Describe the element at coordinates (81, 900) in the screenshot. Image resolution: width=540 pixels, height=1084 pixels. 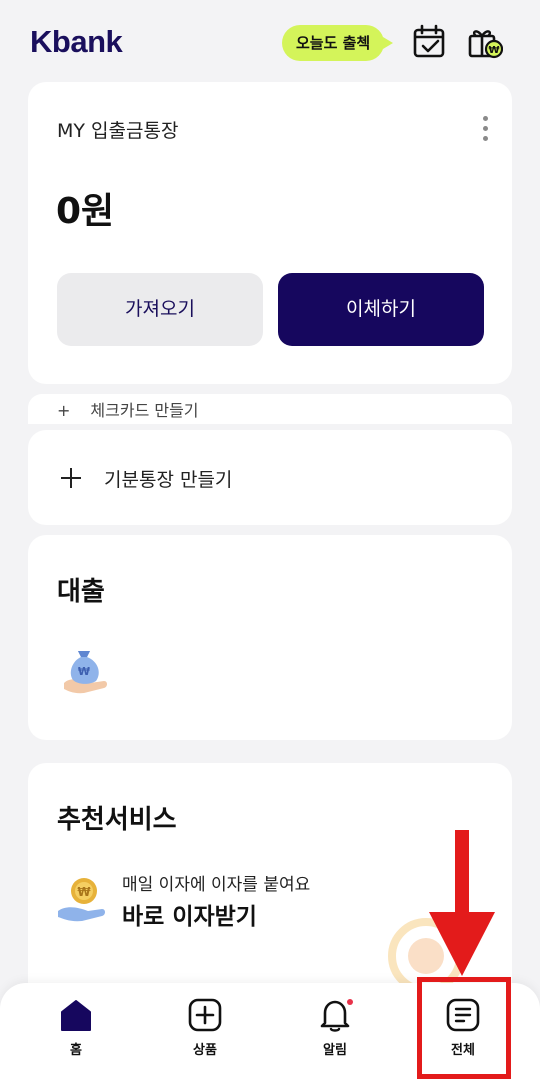
I see `coin-hand-icon: ₩` at that location.